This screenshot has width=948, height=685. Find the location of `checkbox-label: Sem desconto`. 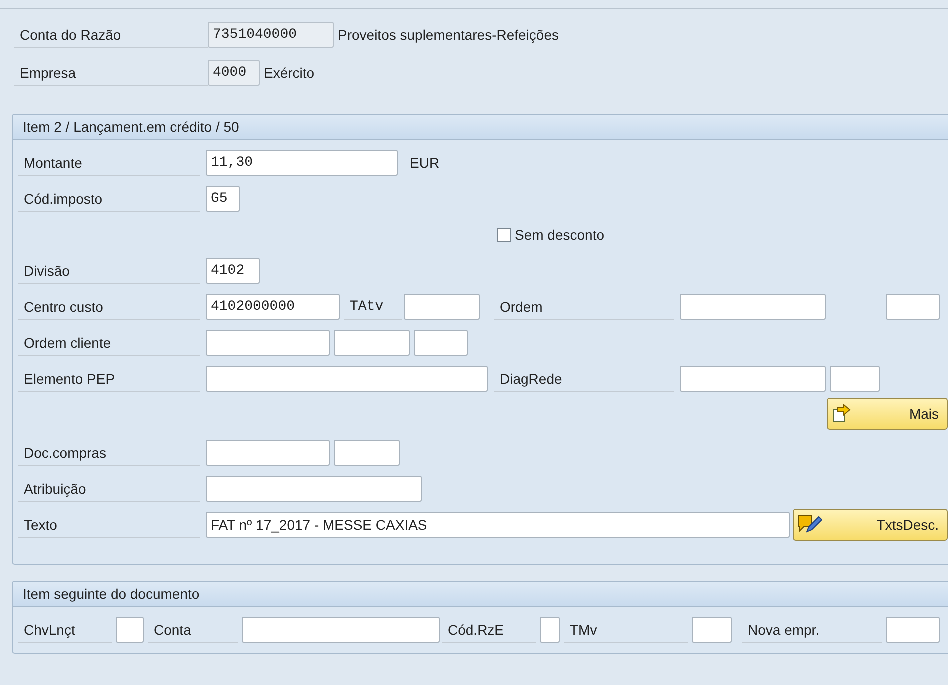

checkbox-label: Sem desconto is located at coordinates (559, 235).